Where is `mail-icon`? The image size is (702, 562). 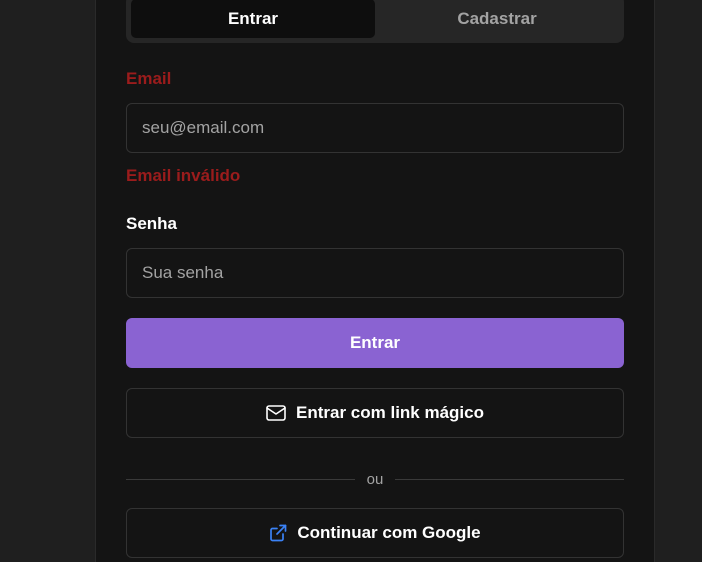
mail-icon is located at coordinates (276, 413).